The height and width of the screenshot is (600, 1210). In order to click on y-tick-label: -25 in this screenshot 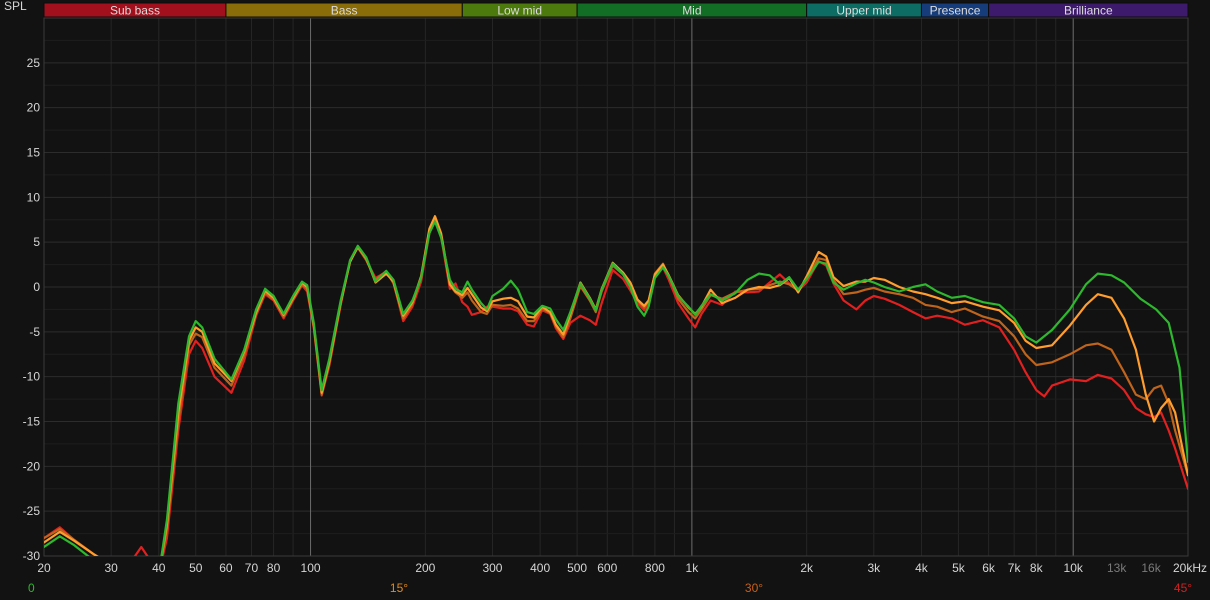, I will do `click(32, 511)`.